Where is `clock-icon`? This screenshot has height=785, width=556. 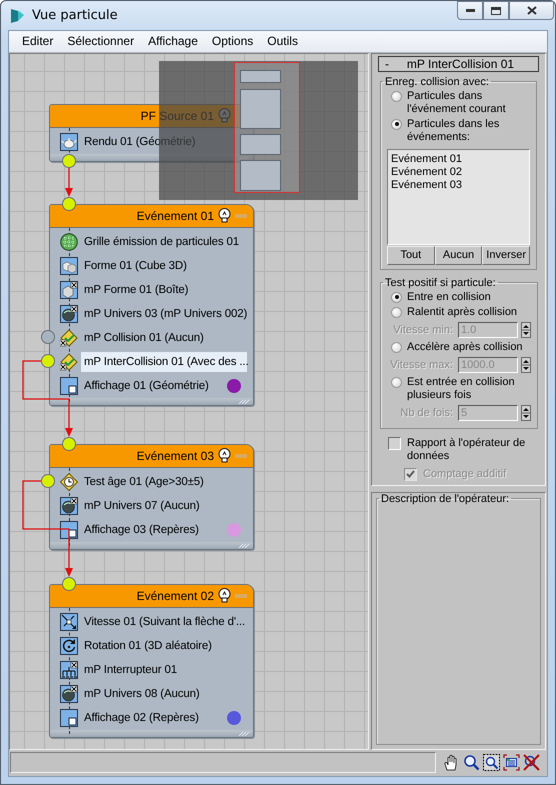 clock-icon is located at coordinates (69, 481).